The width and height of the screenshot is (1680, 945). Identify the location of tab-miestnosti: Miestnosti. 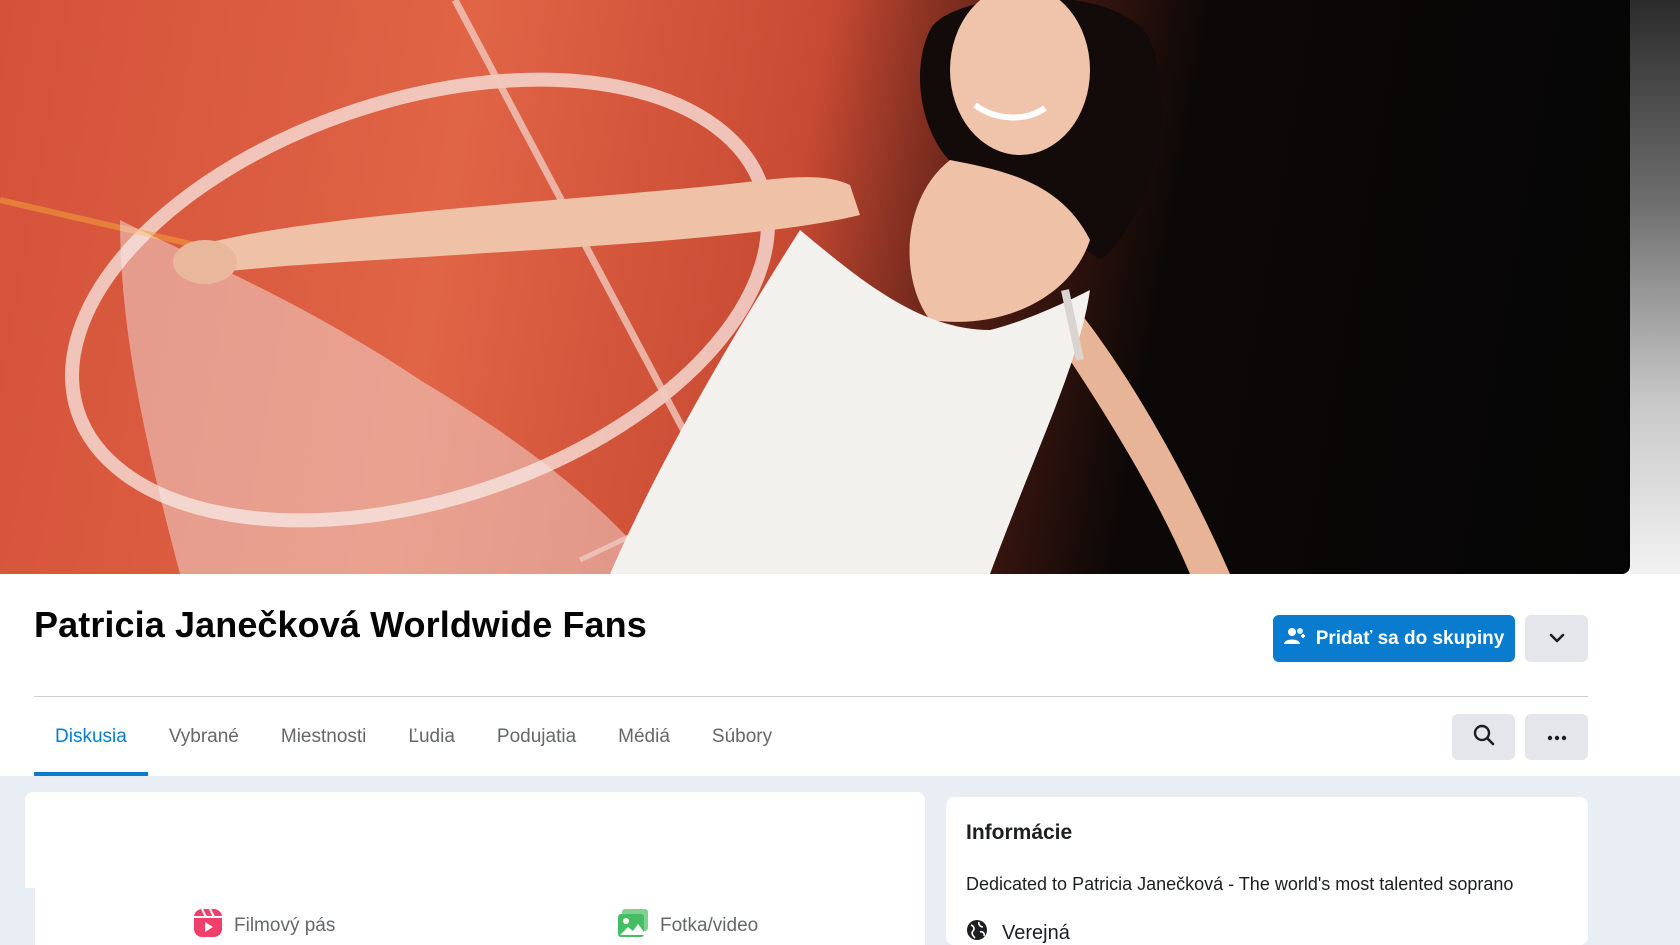
(324, 737).